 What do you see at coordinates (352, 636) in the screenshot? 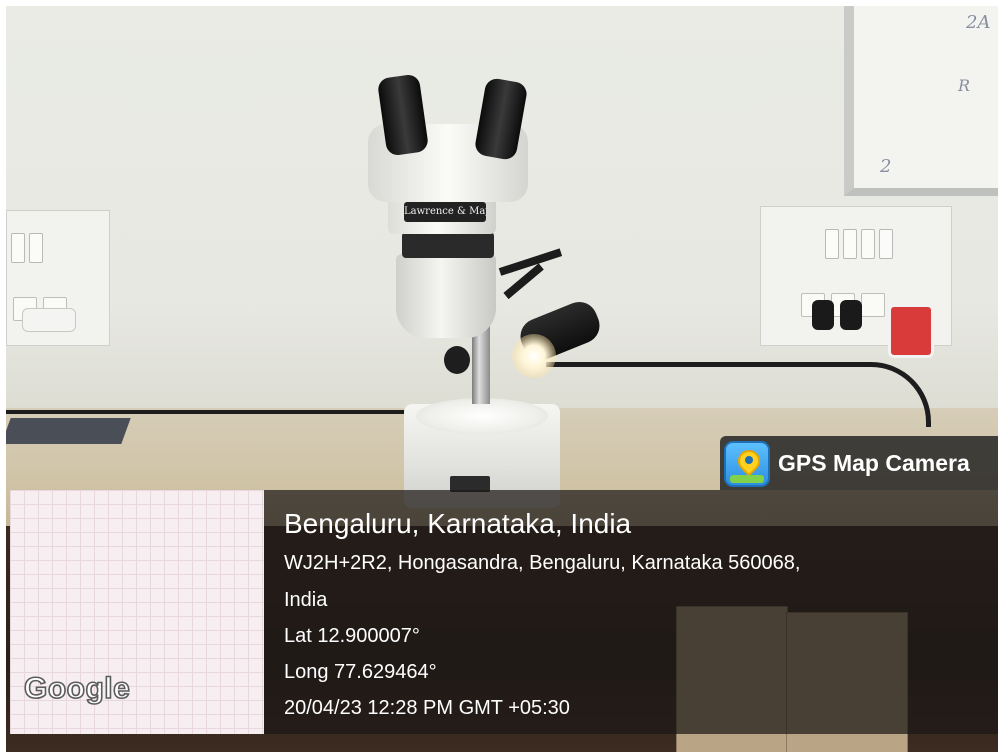
I see `latitude: Lat 12.900007°` at bounding box center [352, 636].